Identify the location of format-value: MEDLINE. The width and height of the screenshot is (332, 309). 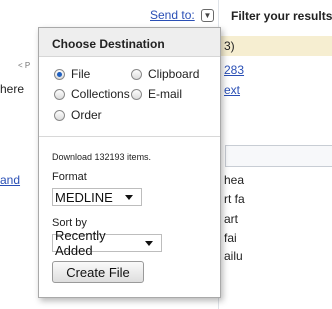
(84, 197).